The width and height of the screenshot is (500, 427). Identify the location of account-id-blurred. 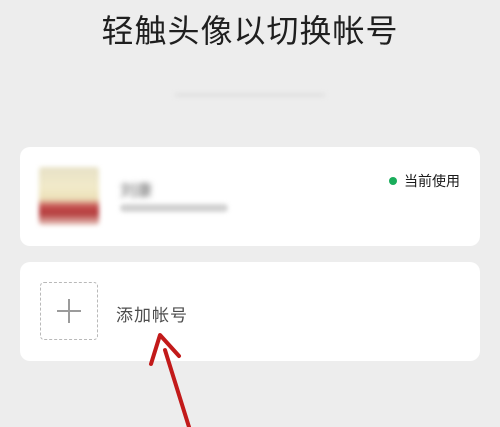
(174, 208).